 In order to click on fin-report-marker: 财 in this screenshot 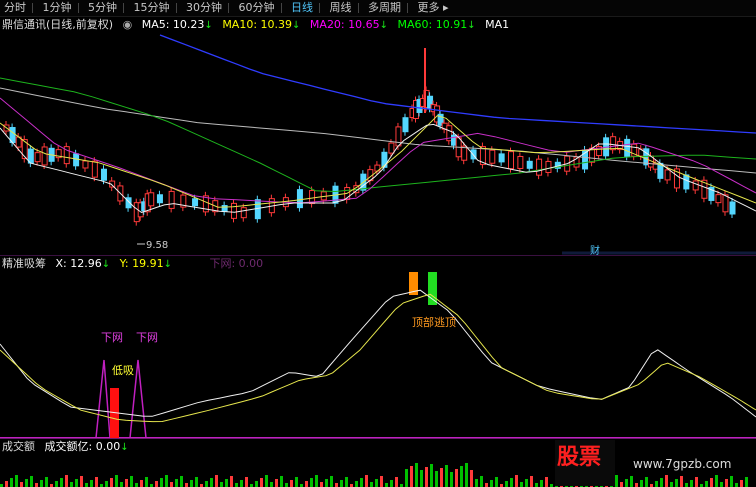, I will do `click(595, 249)`.